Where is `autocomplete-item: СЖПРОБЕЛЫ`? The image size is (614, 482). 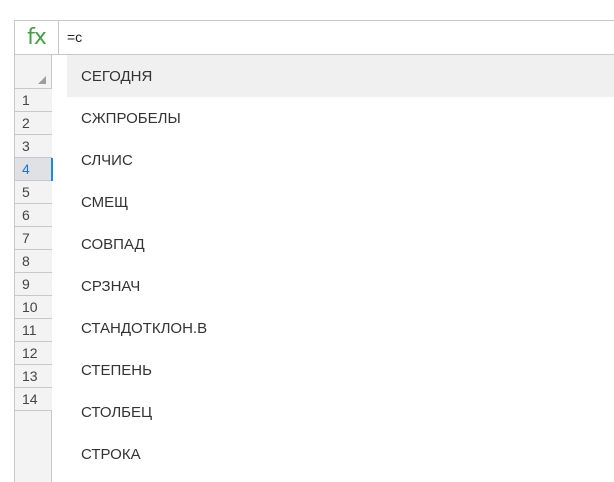 autocomplete-item: СЖПРОБЕЛЫ is located at coordinates (340, 118).